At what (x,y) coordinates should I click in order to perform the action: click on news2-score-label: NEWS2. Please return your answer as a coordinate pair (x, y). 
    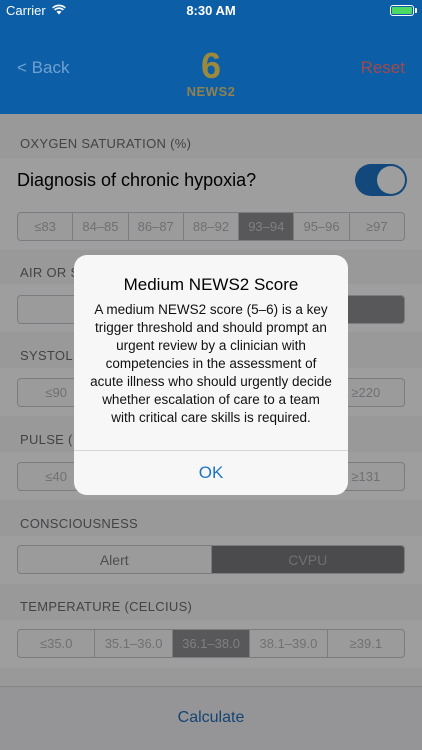
    Looking at the image, I should click on (211, 91).